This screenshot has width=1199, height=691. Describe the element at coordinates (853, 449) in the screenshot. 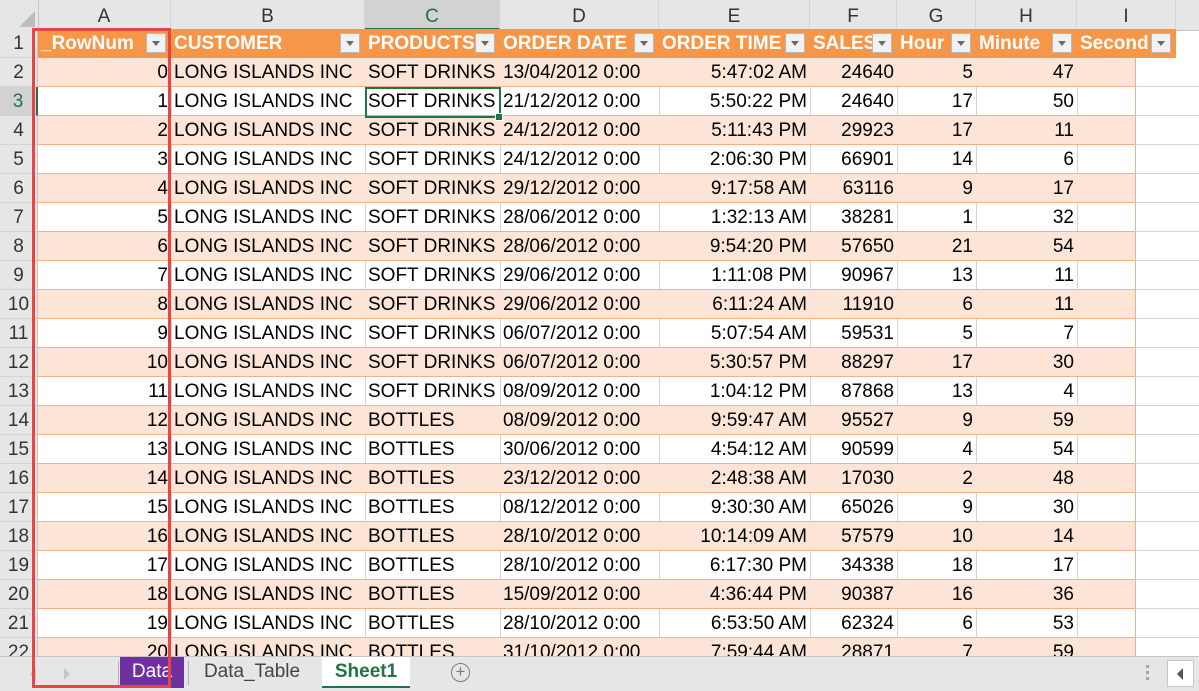

I see `cell-f: 90599` at that location.